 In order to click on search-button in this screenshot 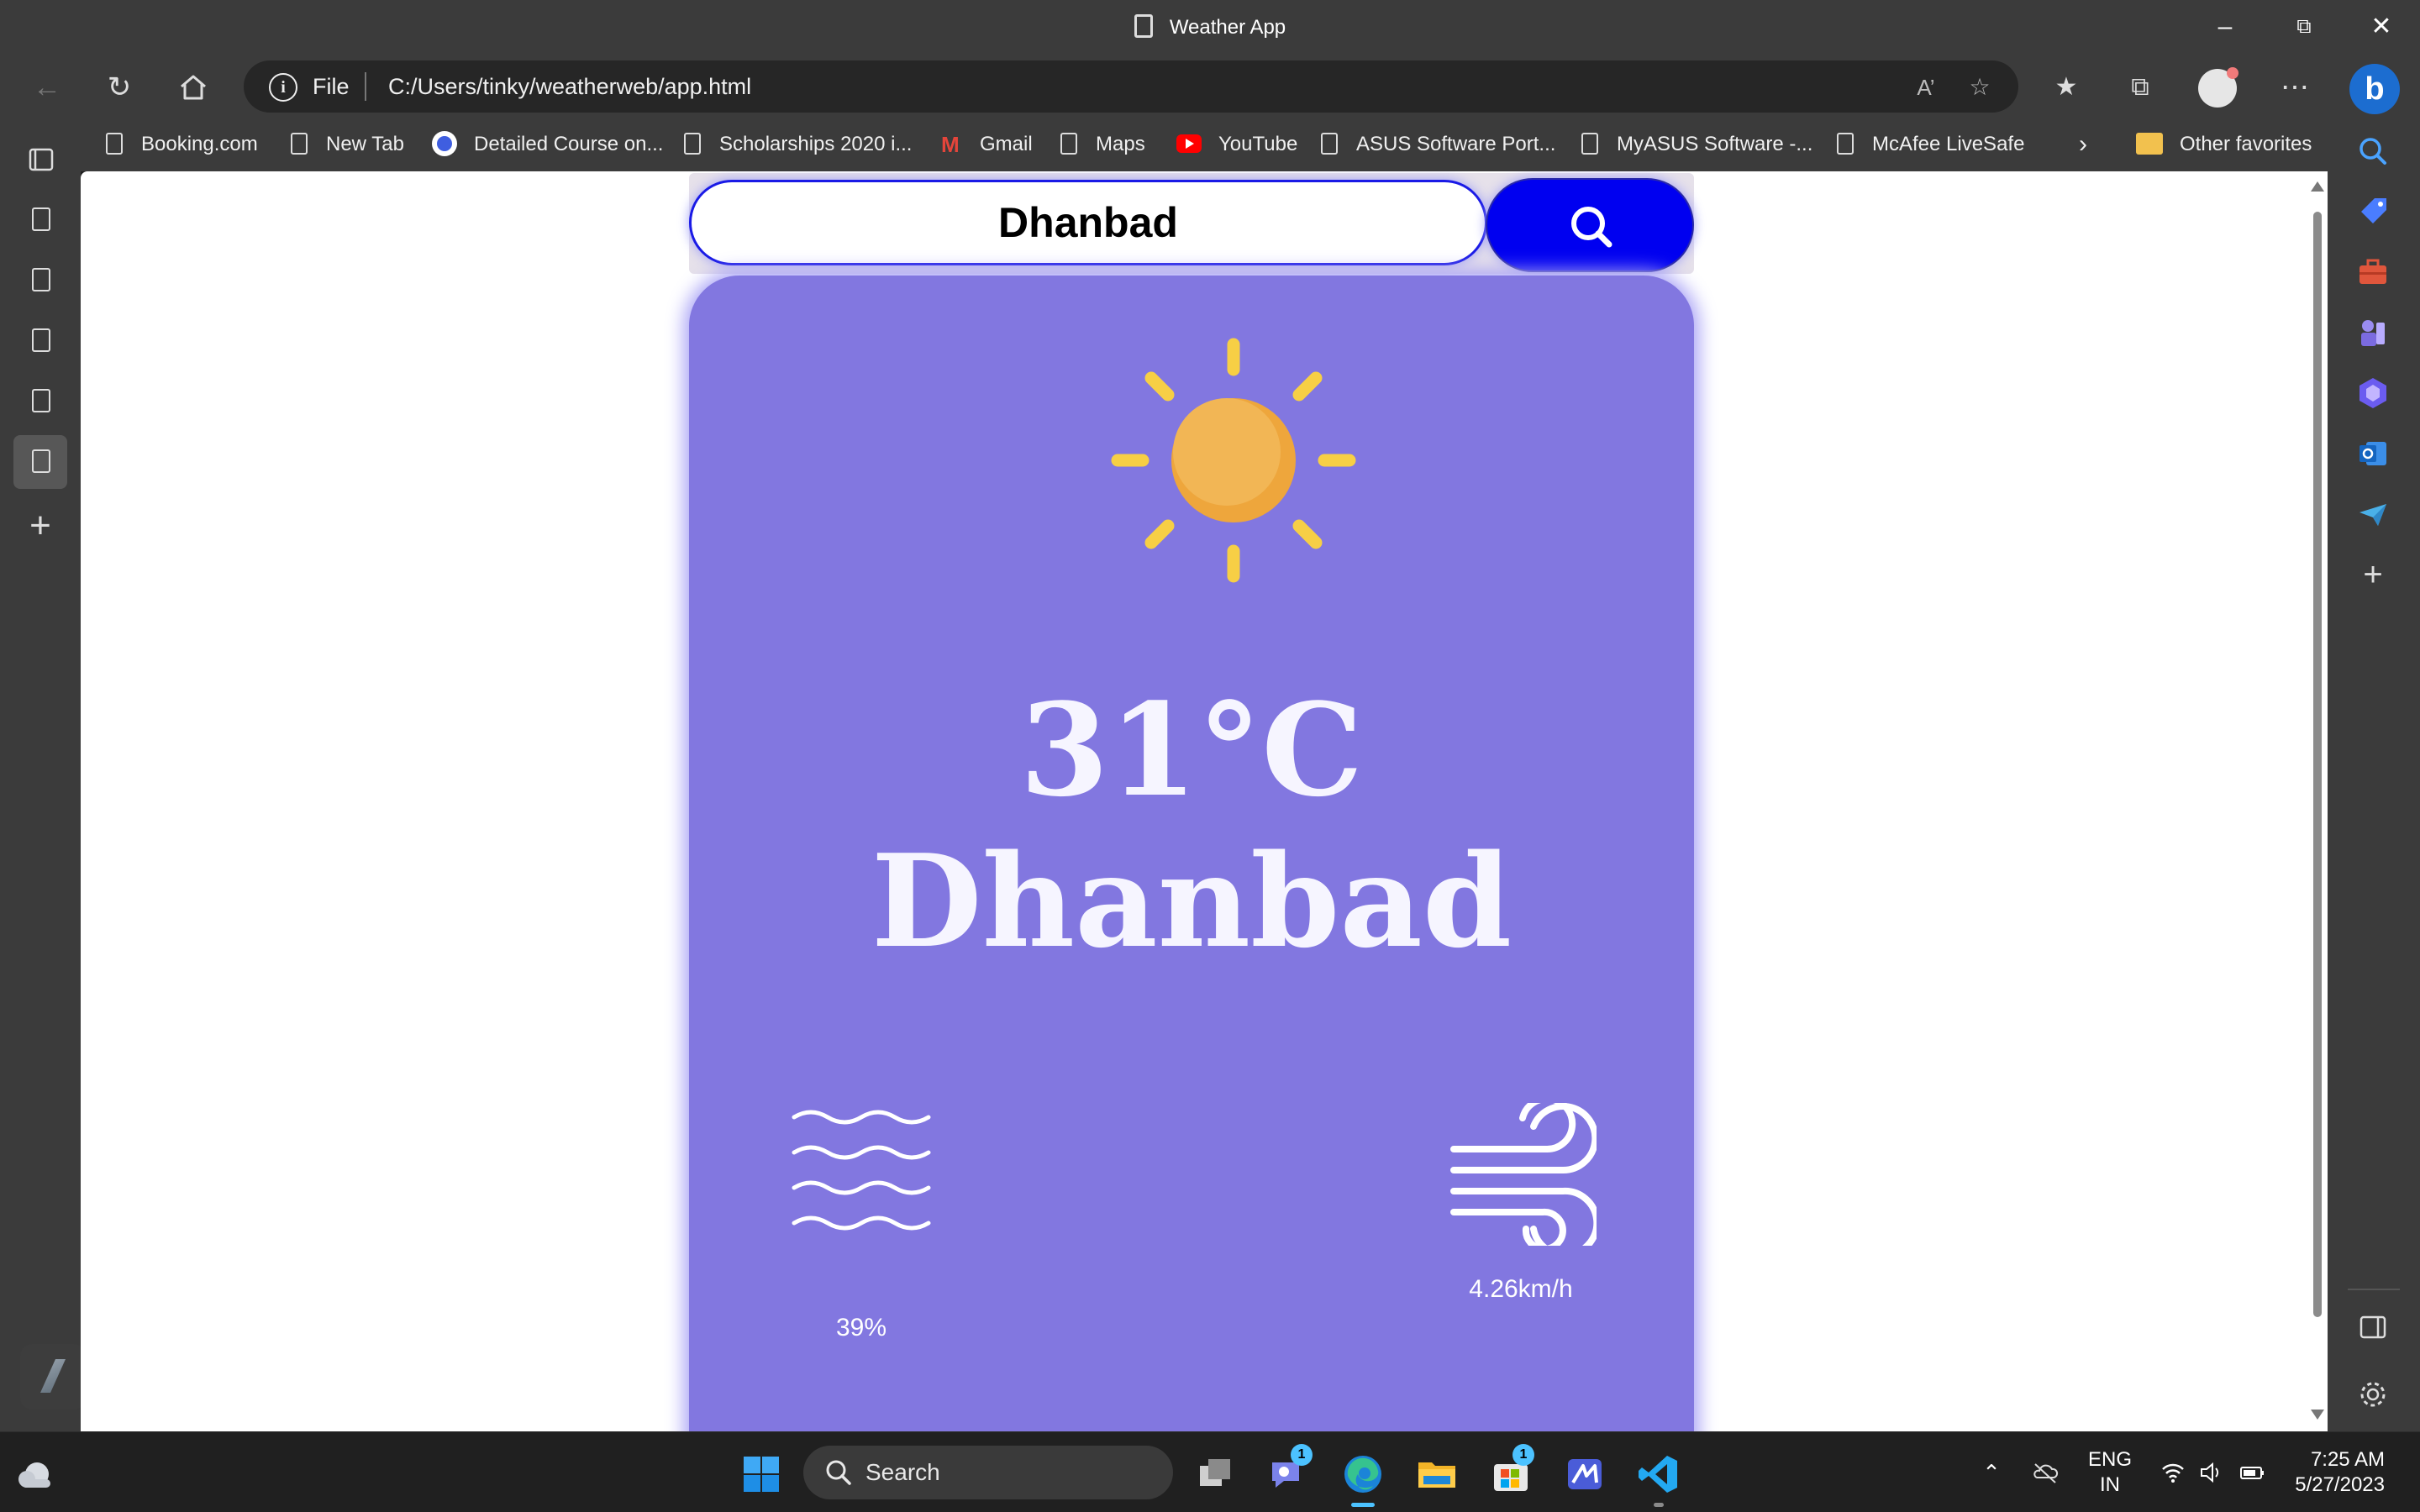, I will do `click(1590, 225)`.